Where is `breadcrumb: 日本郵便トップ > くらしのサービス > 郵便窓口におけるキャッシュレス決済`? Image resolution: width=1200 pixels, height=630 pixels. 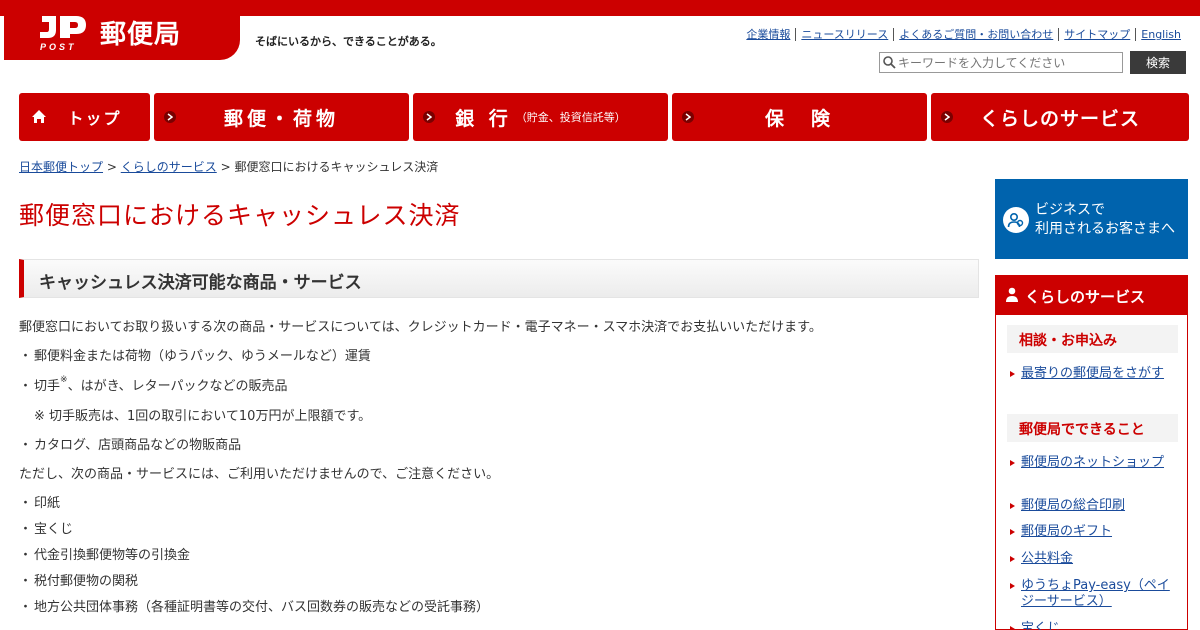 breadcrumb: 日本郵便トップ > くらしのサービス > 郵便窓口におけるキャッシュレス決済 is located at coordinates (228, 166).